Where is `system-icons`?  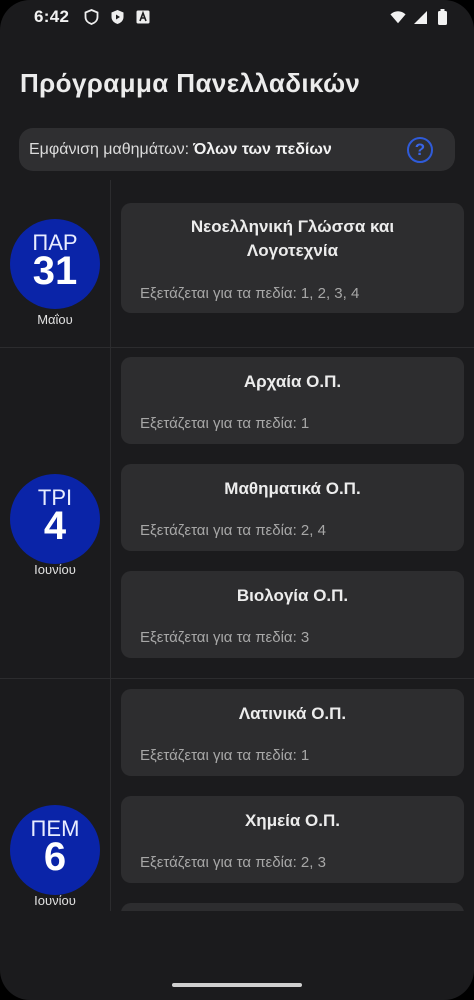 system-icons is located at coordinates (420, 17).